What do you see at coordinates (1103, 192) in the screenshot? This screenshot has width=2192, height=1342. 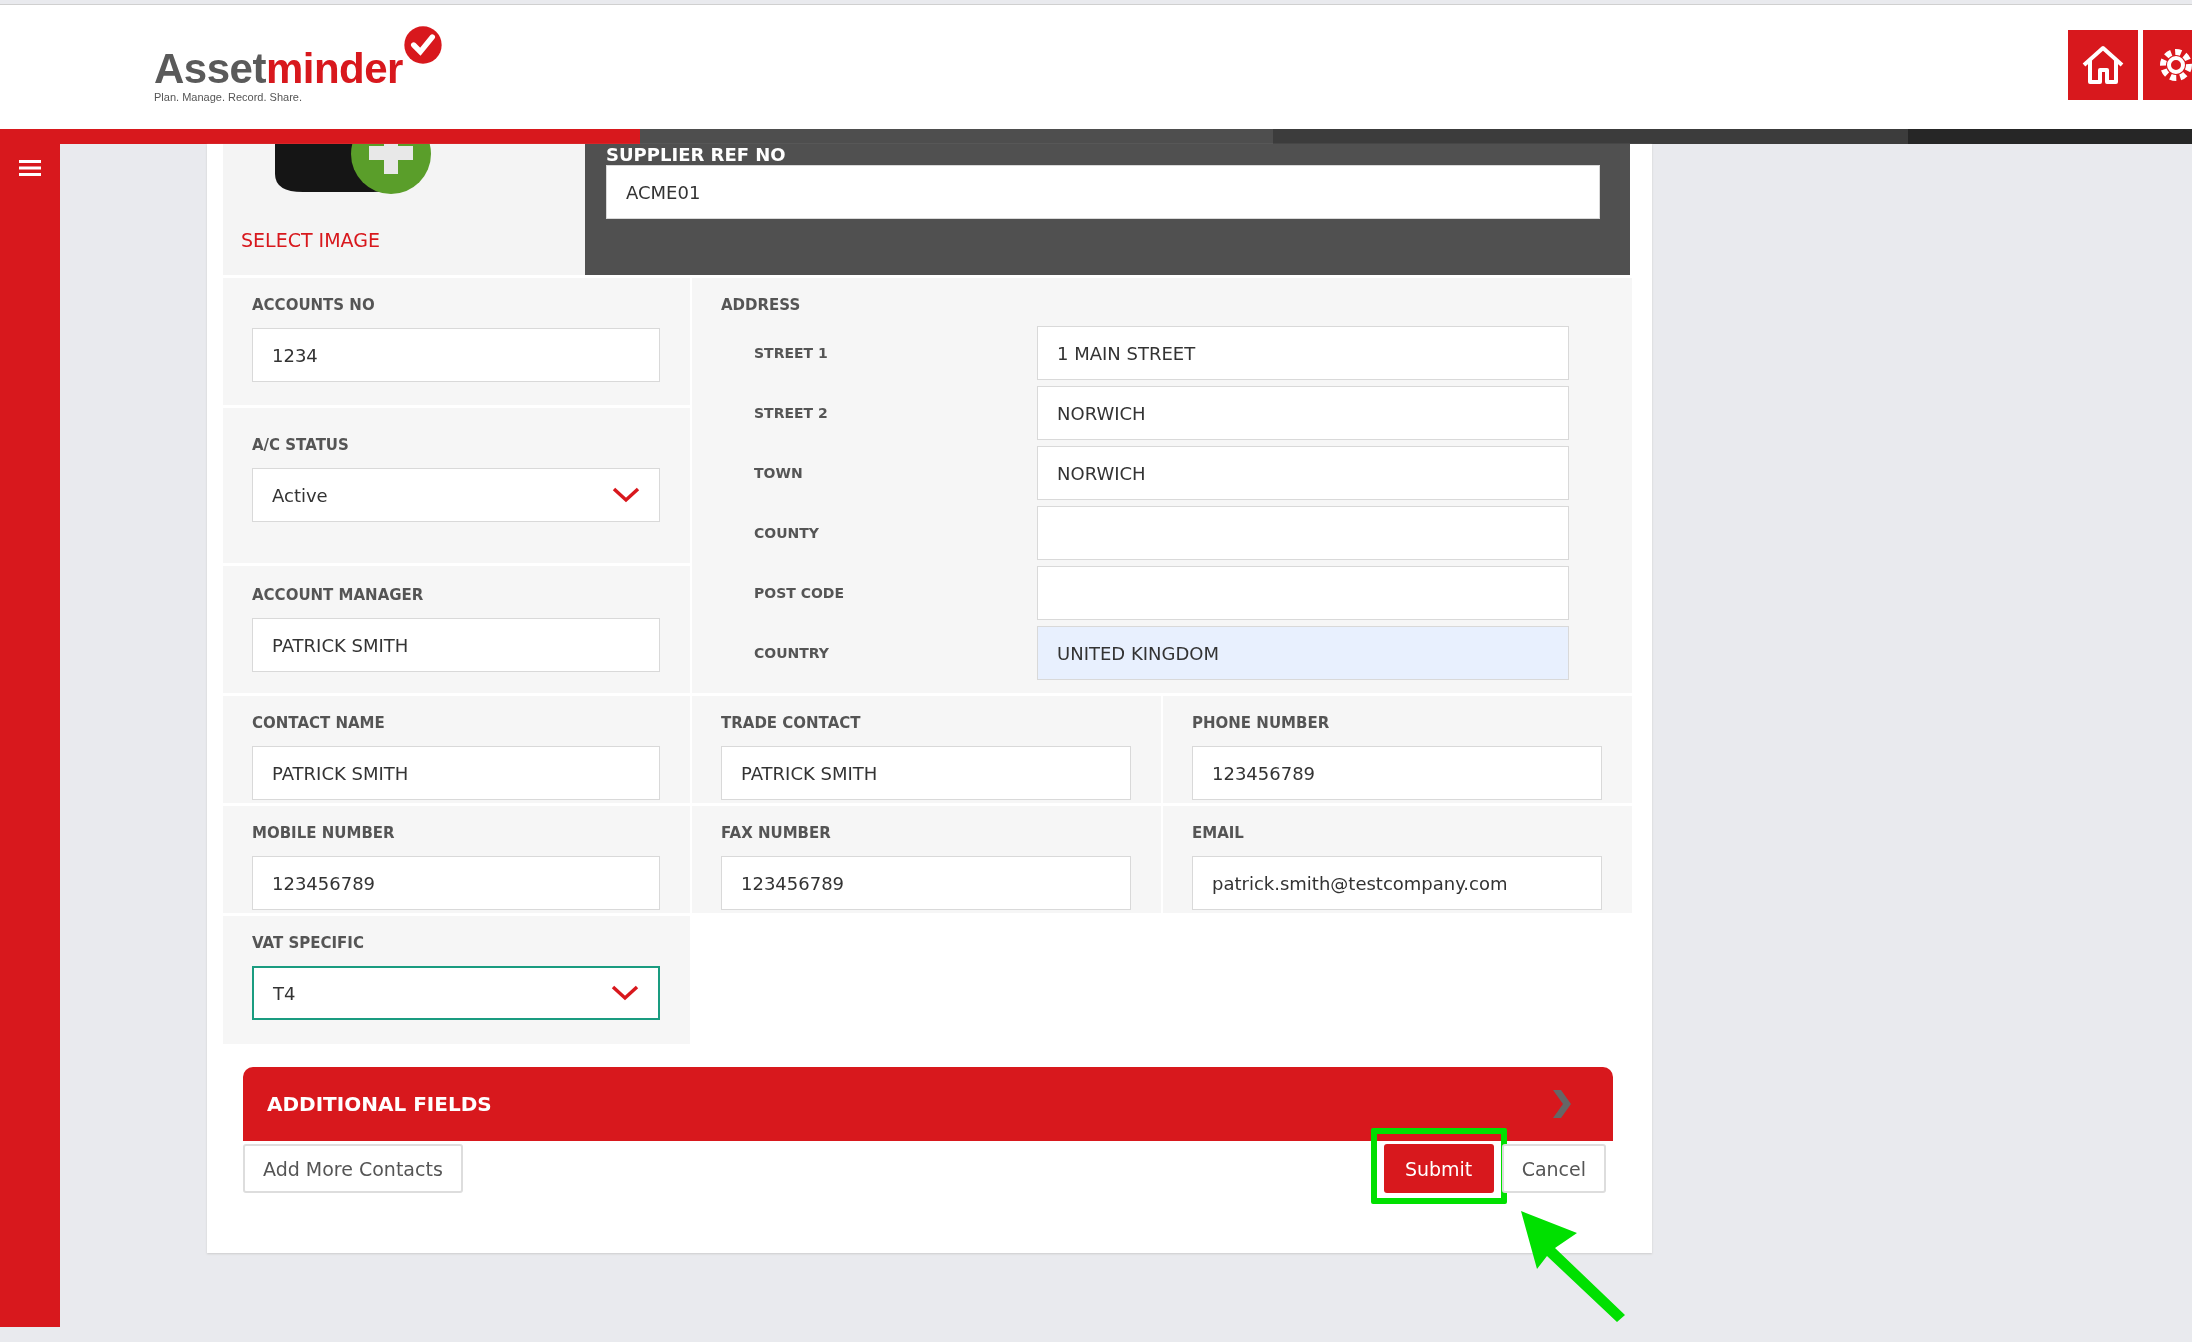 I see `input-field: ACME01` at bounding box center [1103, 192].